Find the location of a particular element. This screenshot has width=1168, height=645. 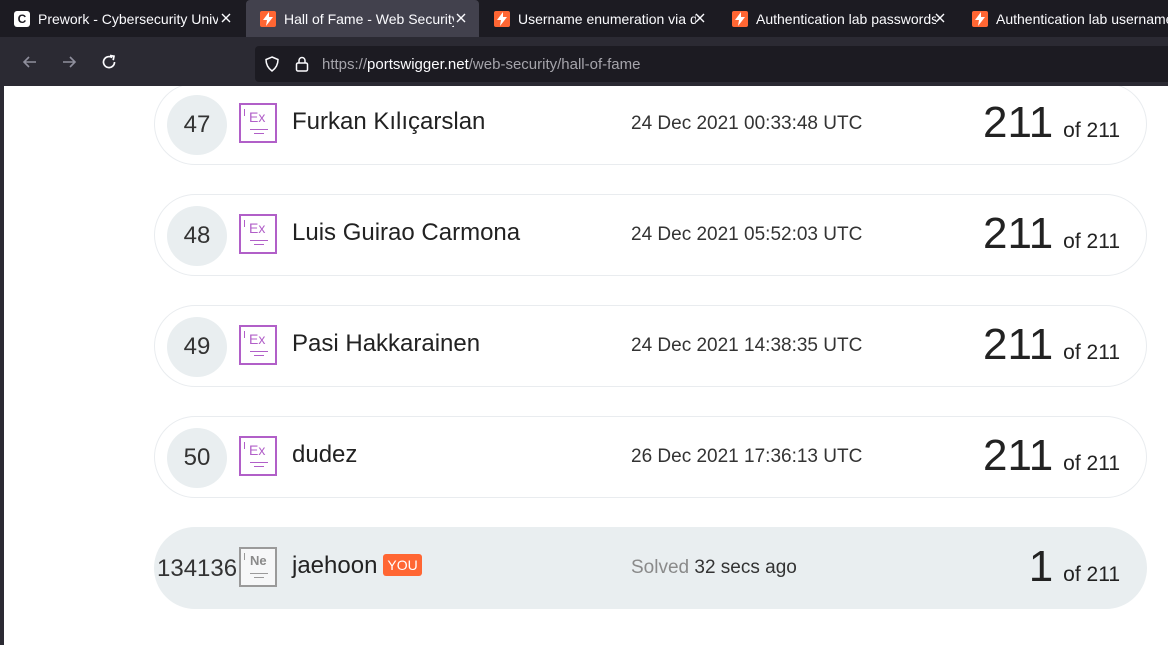

tab-auth-lab-passwords: Authentication lab passwords | is located at coordinates (838, 18).